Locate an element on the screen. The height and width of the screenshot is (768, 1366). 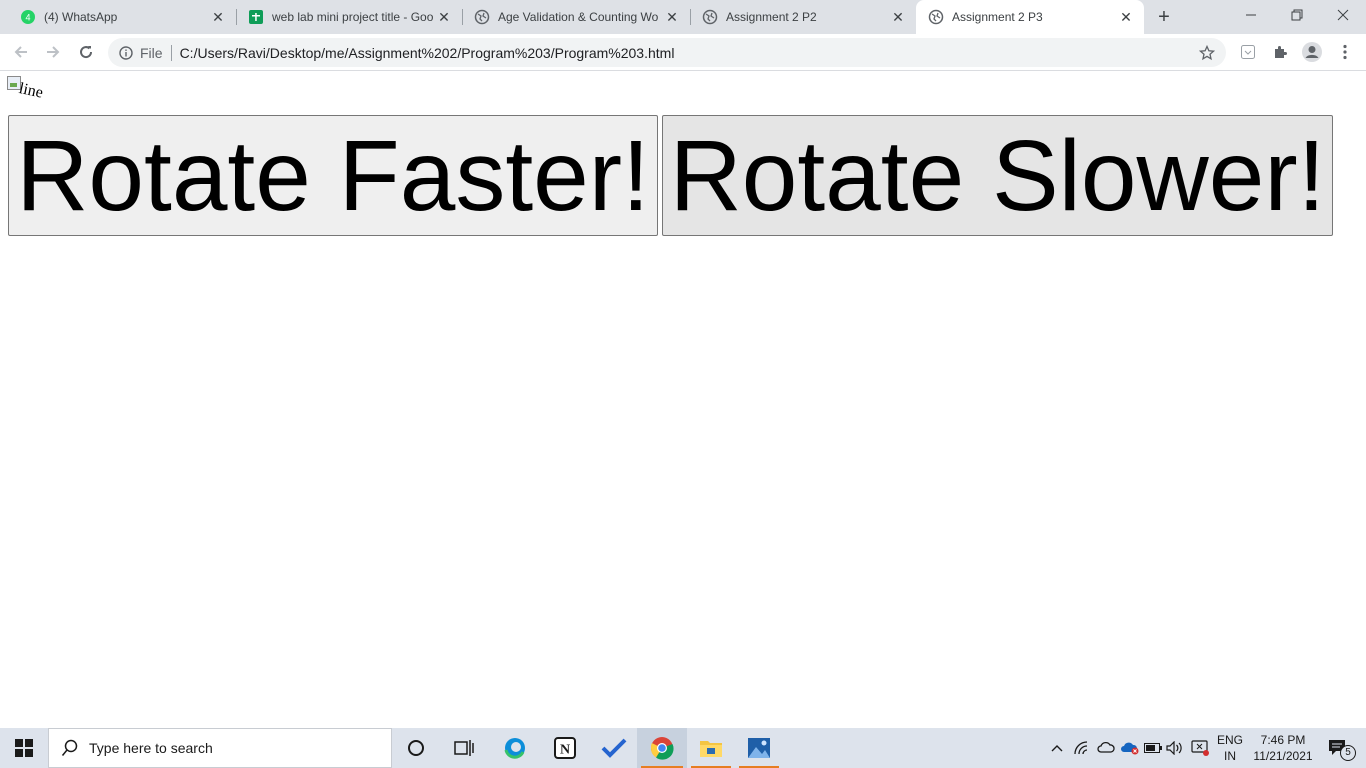
network-tray-button is located at coordinates (1082, 748).